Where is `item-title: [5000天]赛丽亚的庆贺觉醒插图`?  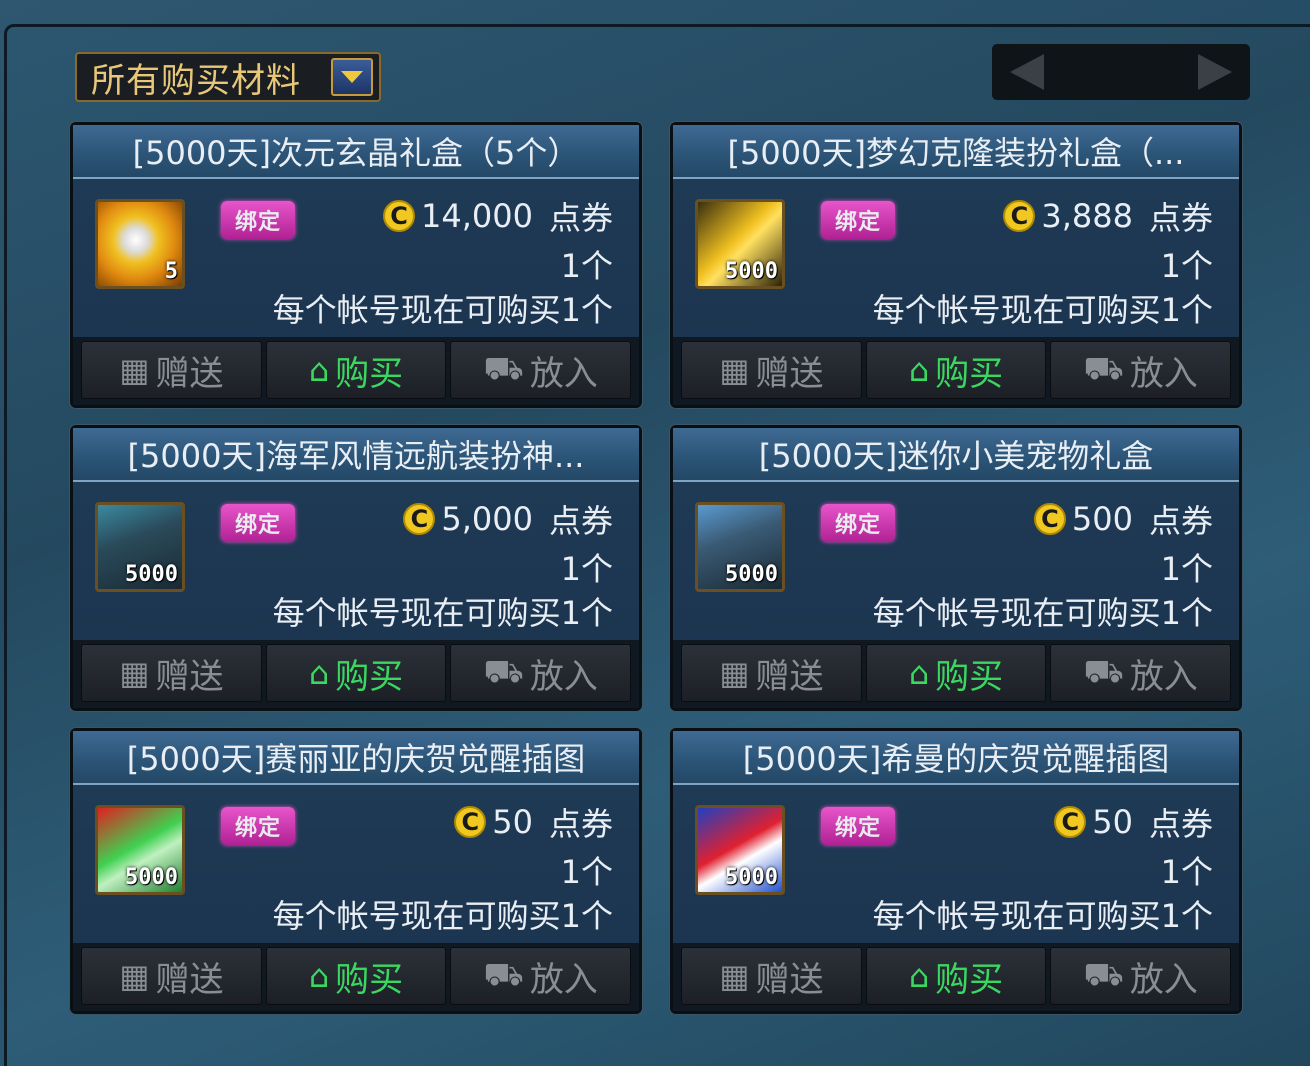
item-title: [5000天]赛丽亚的庆贺觉醒插图 is located at coordinates (356, 758).